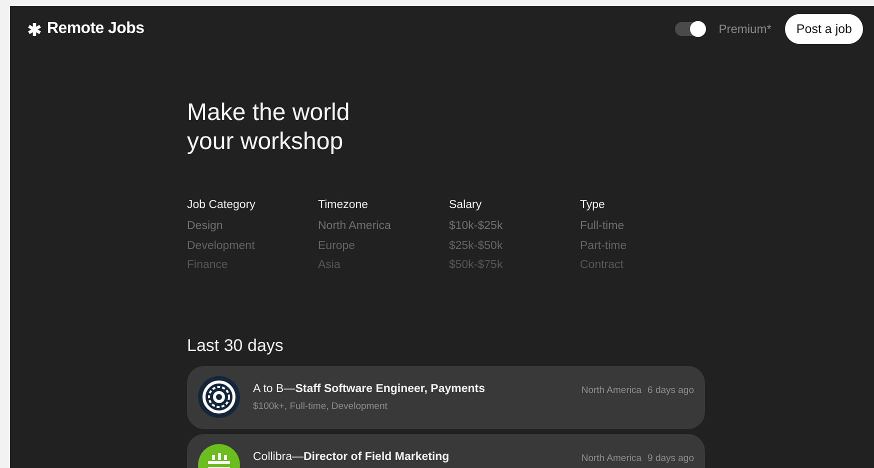  Describe the element at coordinates (645, 246) in the screenshot. I see `filter-option: Part-time` at that location.